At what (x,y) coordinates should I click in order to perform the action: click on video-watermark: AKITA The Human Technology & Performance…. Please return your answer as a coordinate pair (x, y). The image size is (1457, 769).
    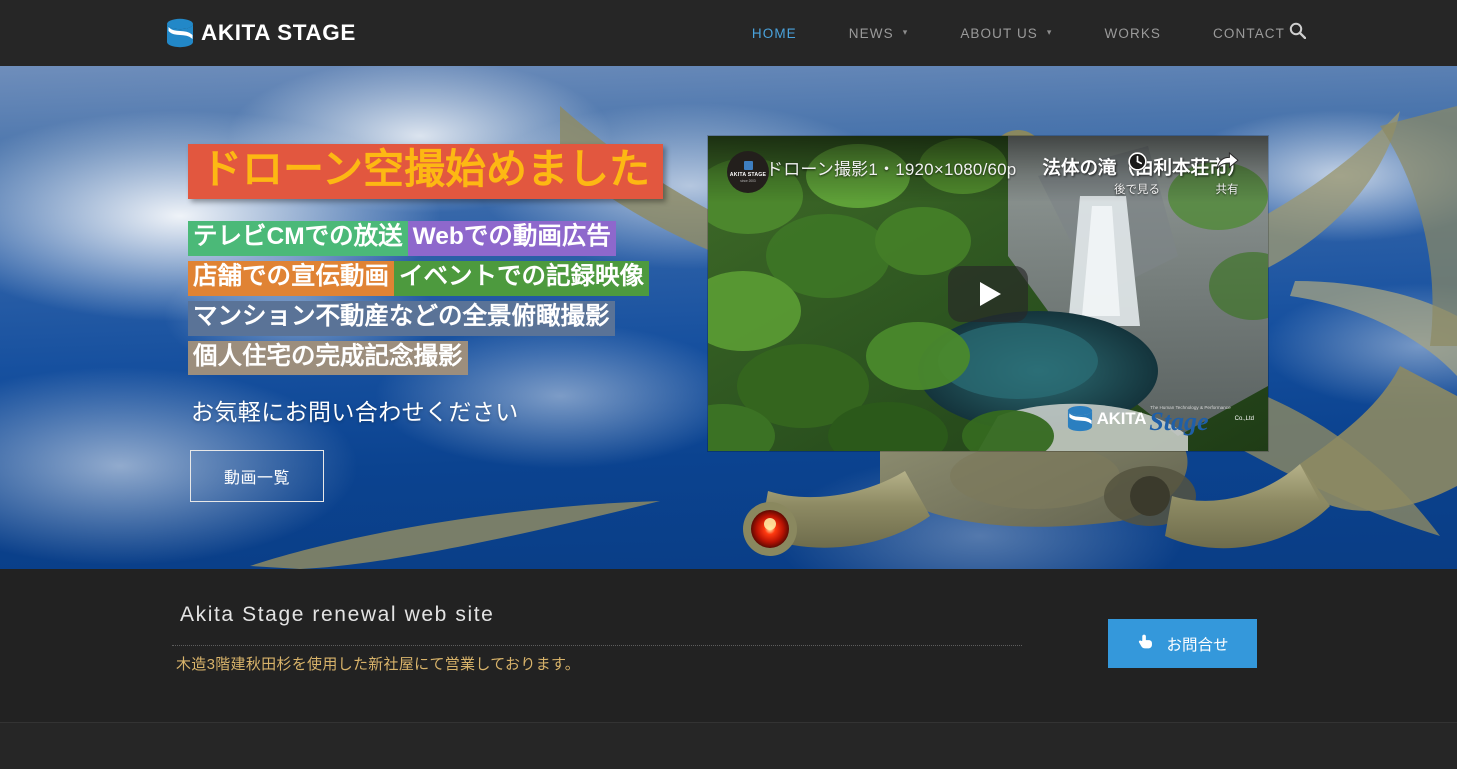
    Looking at the image, I should click on (1160, 420).